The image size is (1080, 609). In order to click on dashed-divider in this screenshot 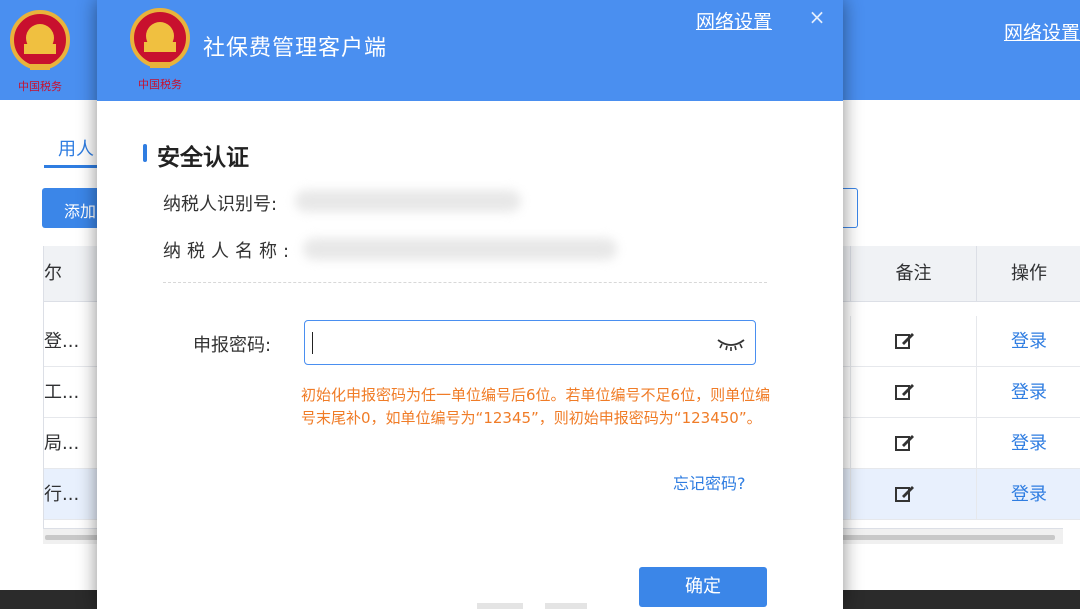, I will do `click(465, 282)`.